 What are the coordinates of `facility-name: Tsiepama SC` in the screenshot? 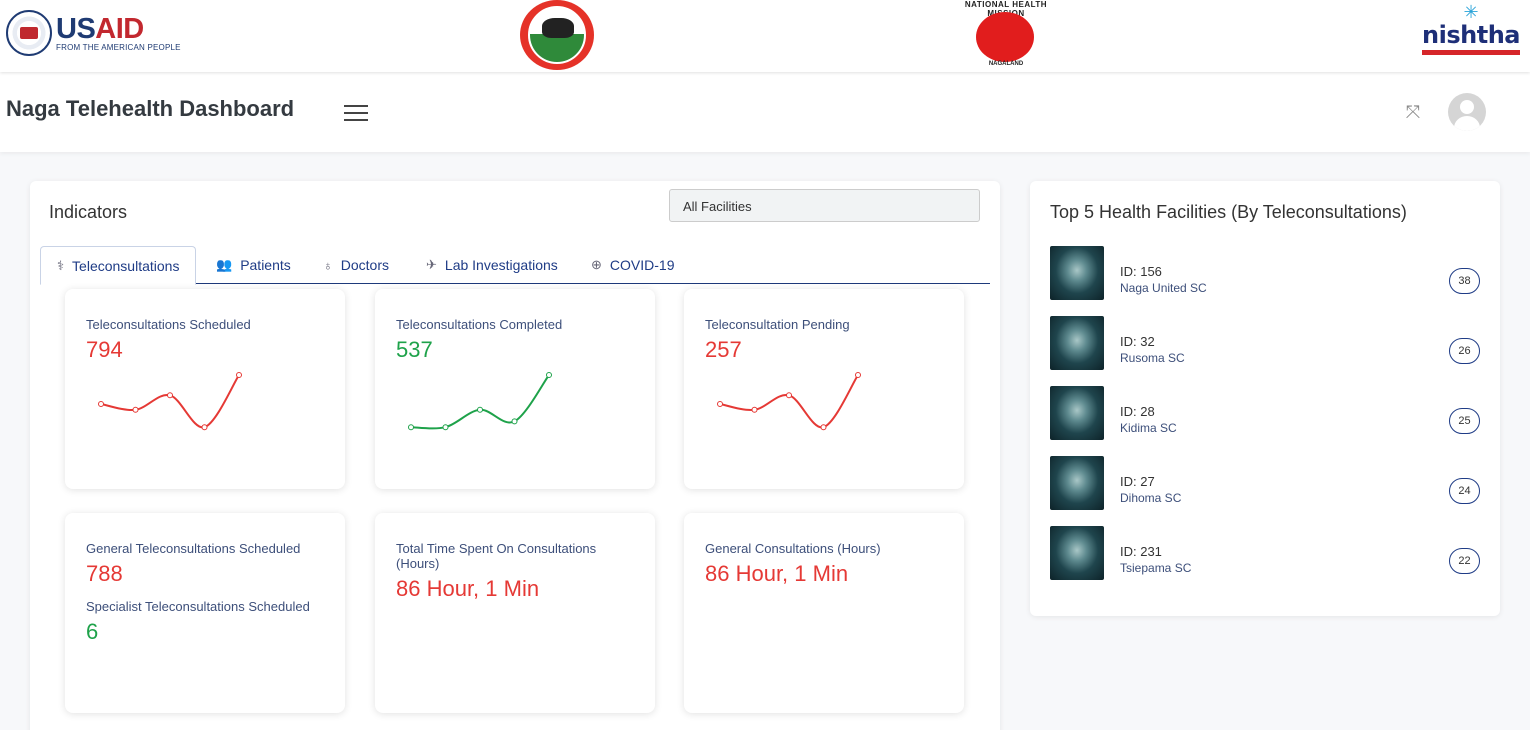 It's located at (1156, 568).